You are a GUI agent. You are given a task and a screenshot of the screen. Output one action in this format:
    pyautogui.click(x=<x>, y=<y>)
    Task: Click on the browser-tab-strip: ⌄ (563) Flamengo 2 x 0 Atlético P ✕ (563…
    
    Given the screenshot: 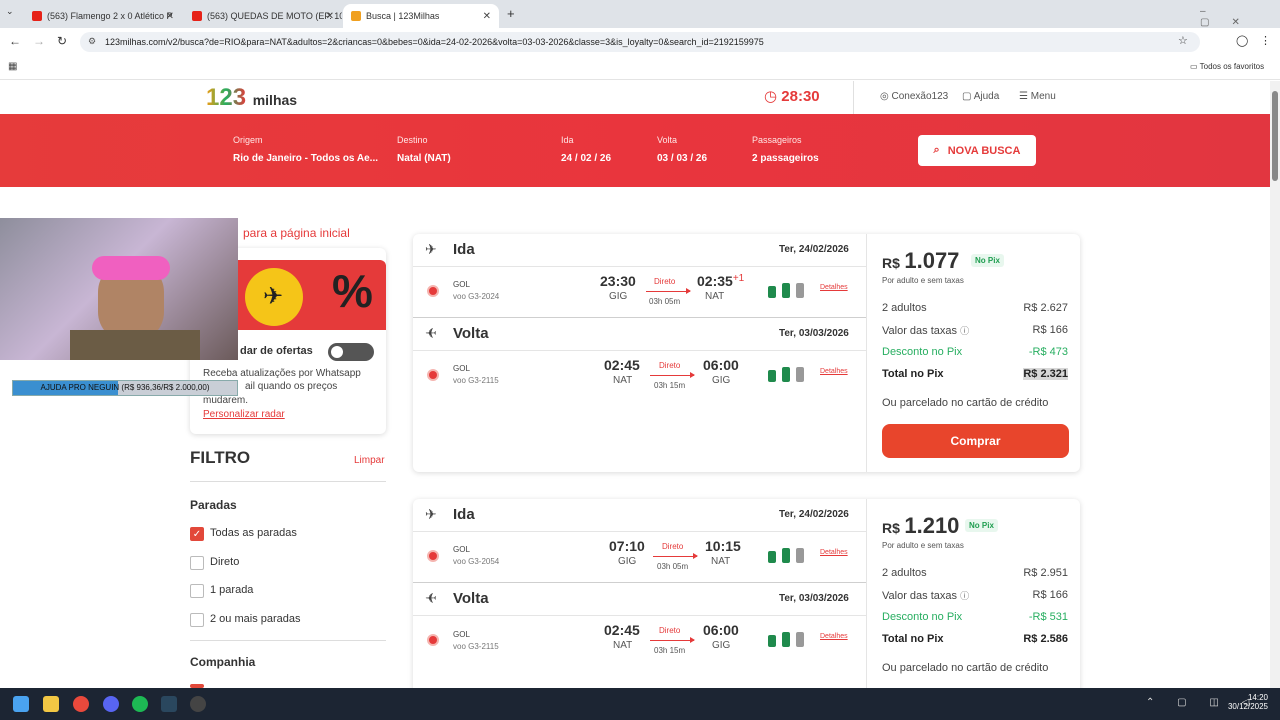 What is the action you would take?
    pyautogui.click(x=640, y=14)
    